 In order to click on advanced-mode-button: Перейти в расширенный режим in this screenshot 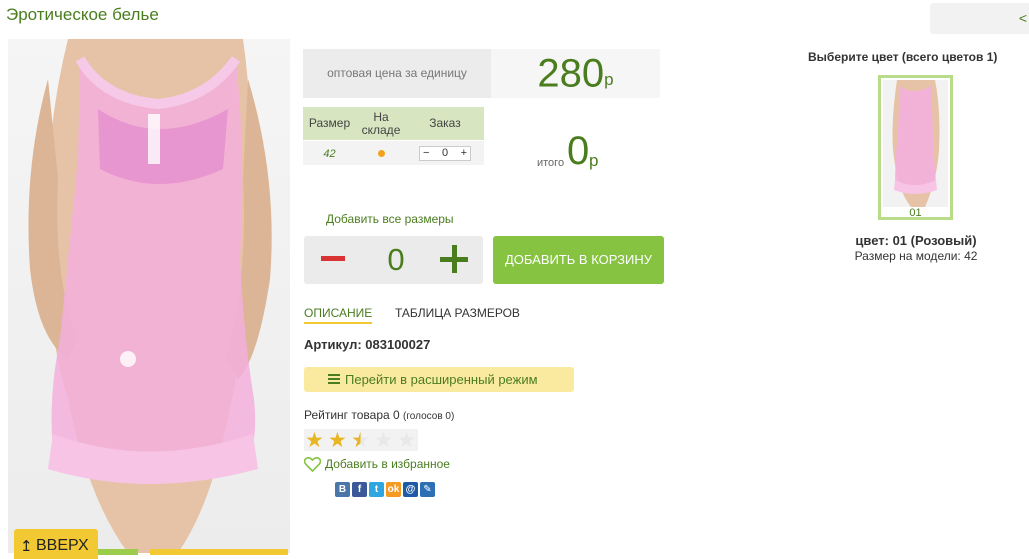, I will do `click(439, 379)`.